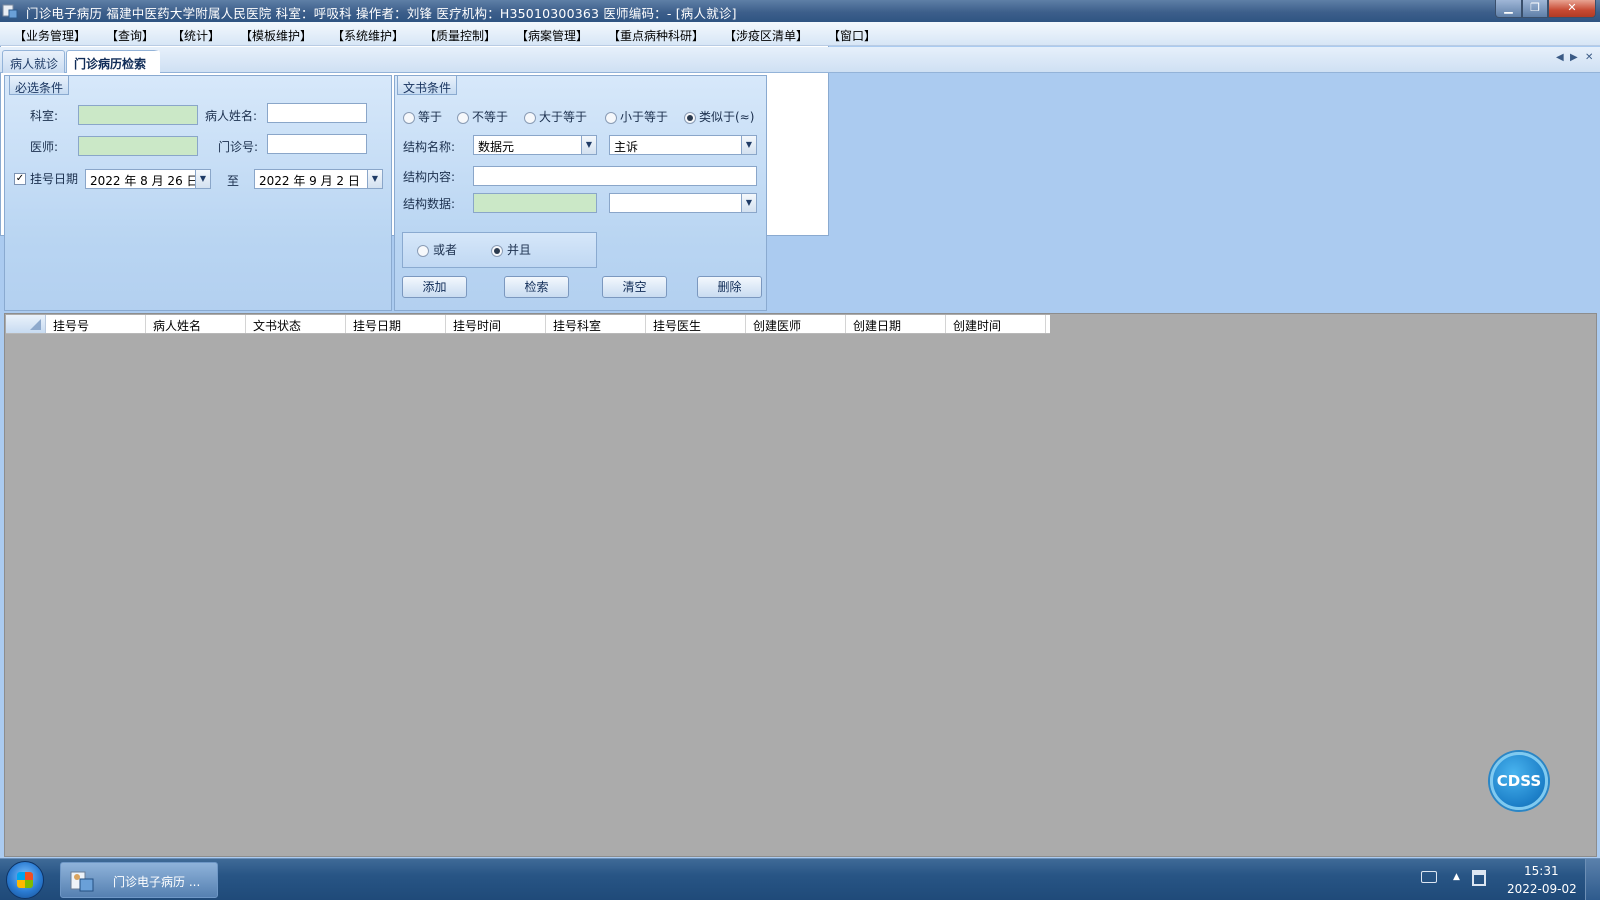  Describe the element at coordinates (519, 250) in the screenshot. I see `logic-and-label: 并且` at that location.